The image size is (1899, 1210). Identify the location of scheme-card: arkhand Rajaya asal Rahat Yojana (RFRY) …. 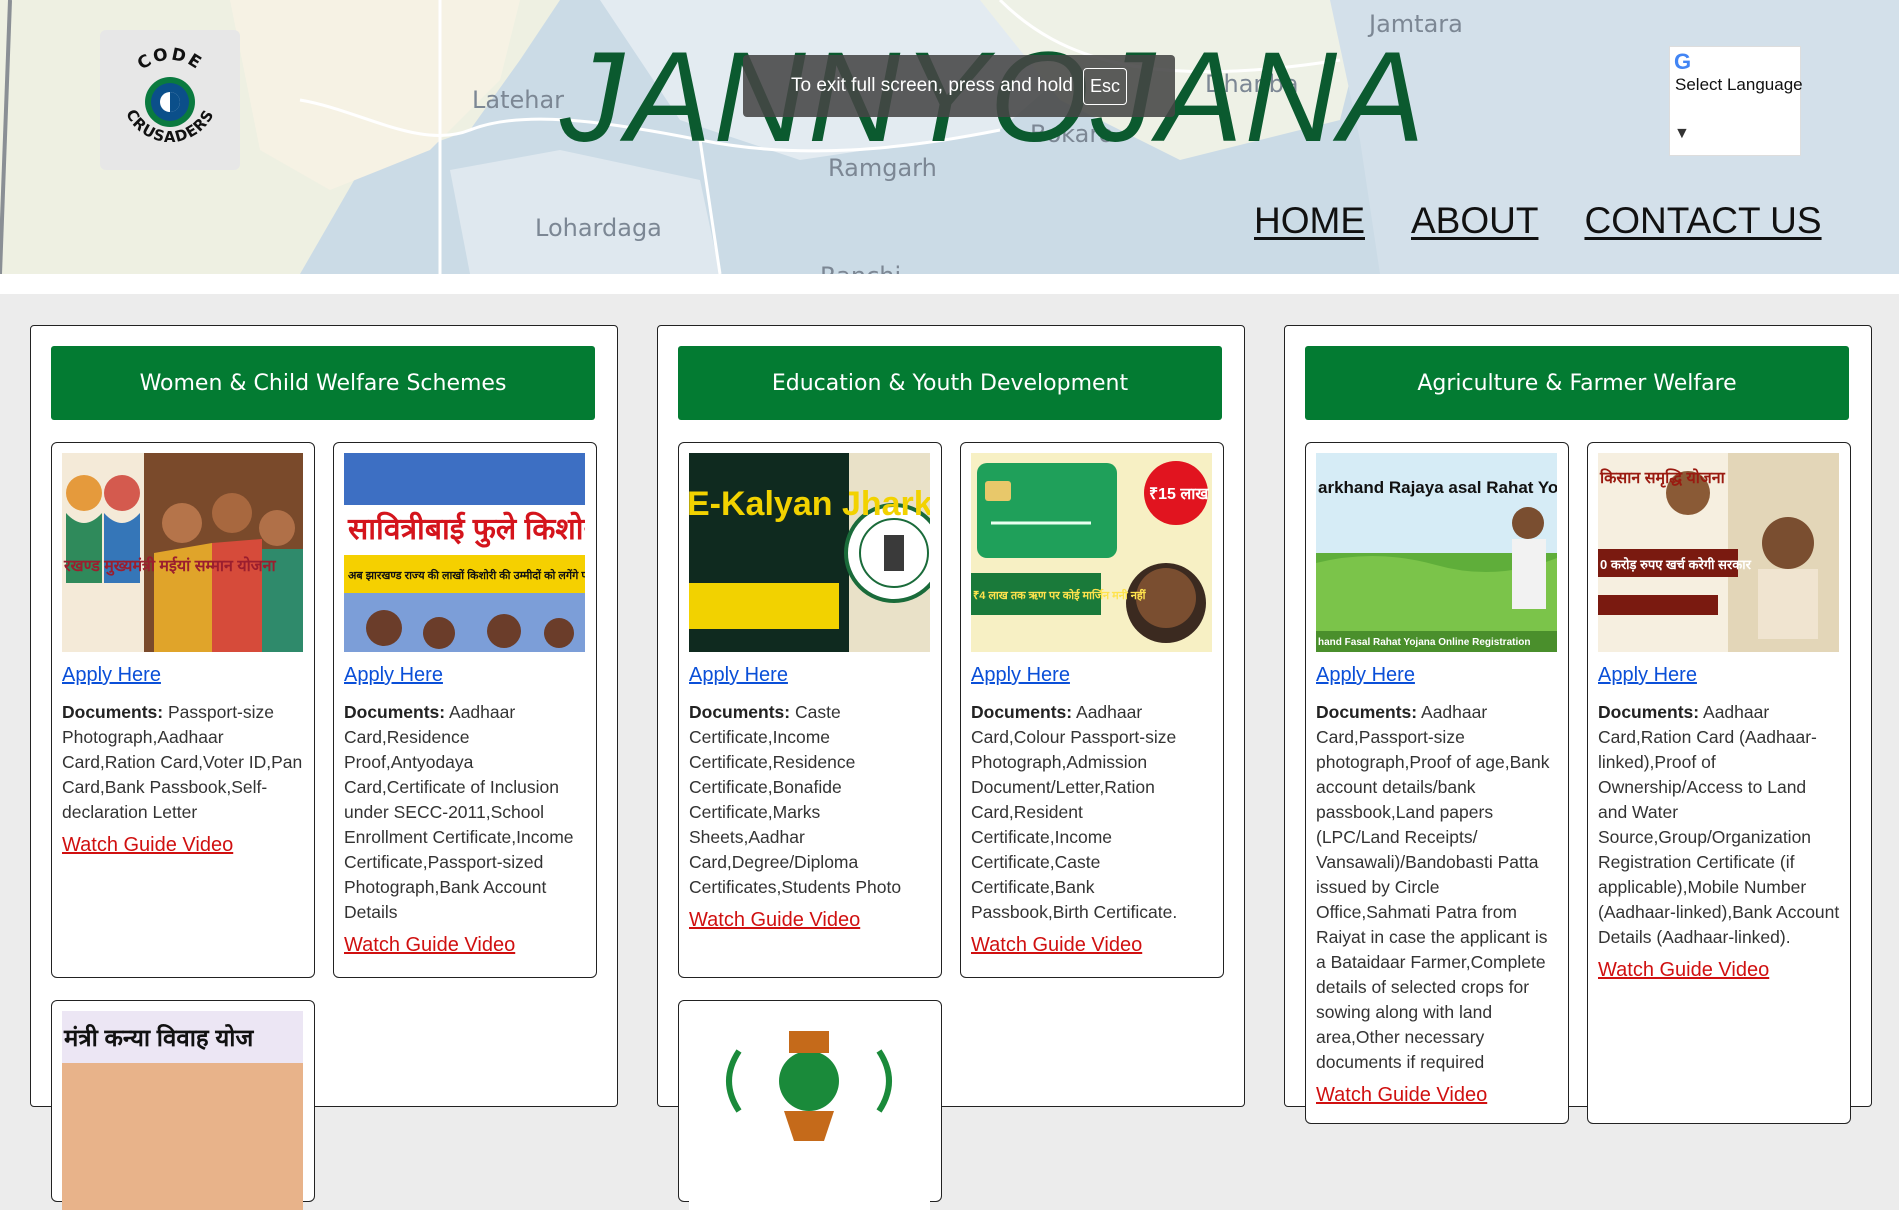
(1437, 783).